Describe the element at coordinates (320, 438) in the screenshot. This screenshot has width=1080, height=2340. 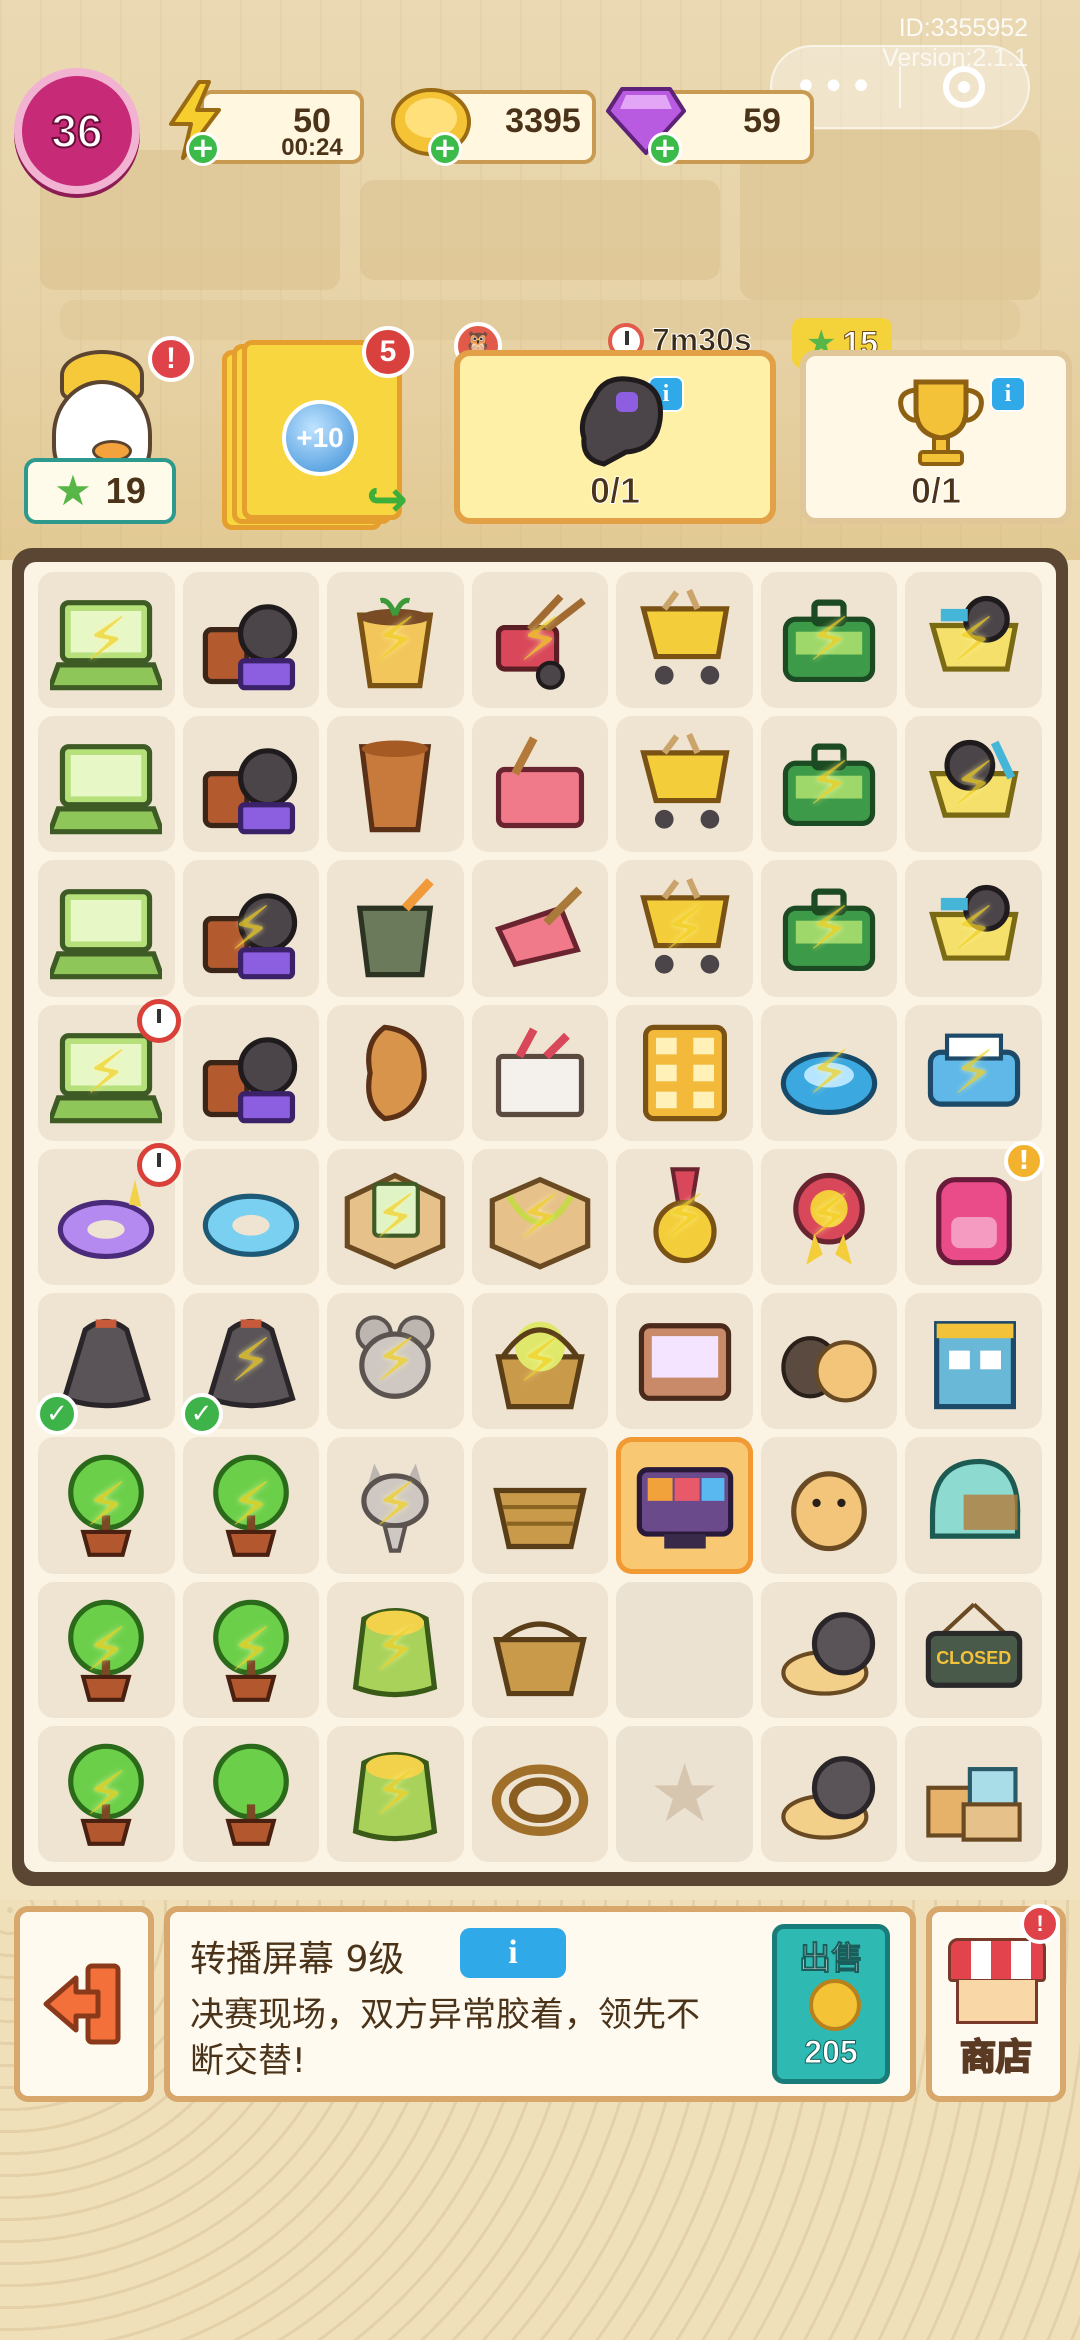
I see `bonus-coin: +10` at that location.